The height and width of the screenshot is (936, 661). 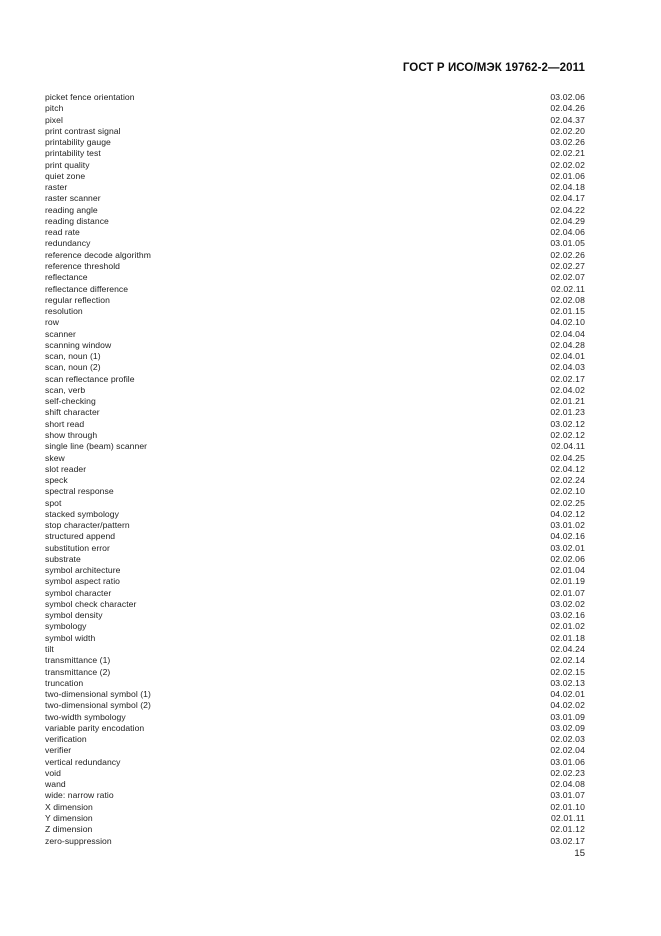 I want to click on index-entry-term: symbol check character, so click(x=91, y=603).